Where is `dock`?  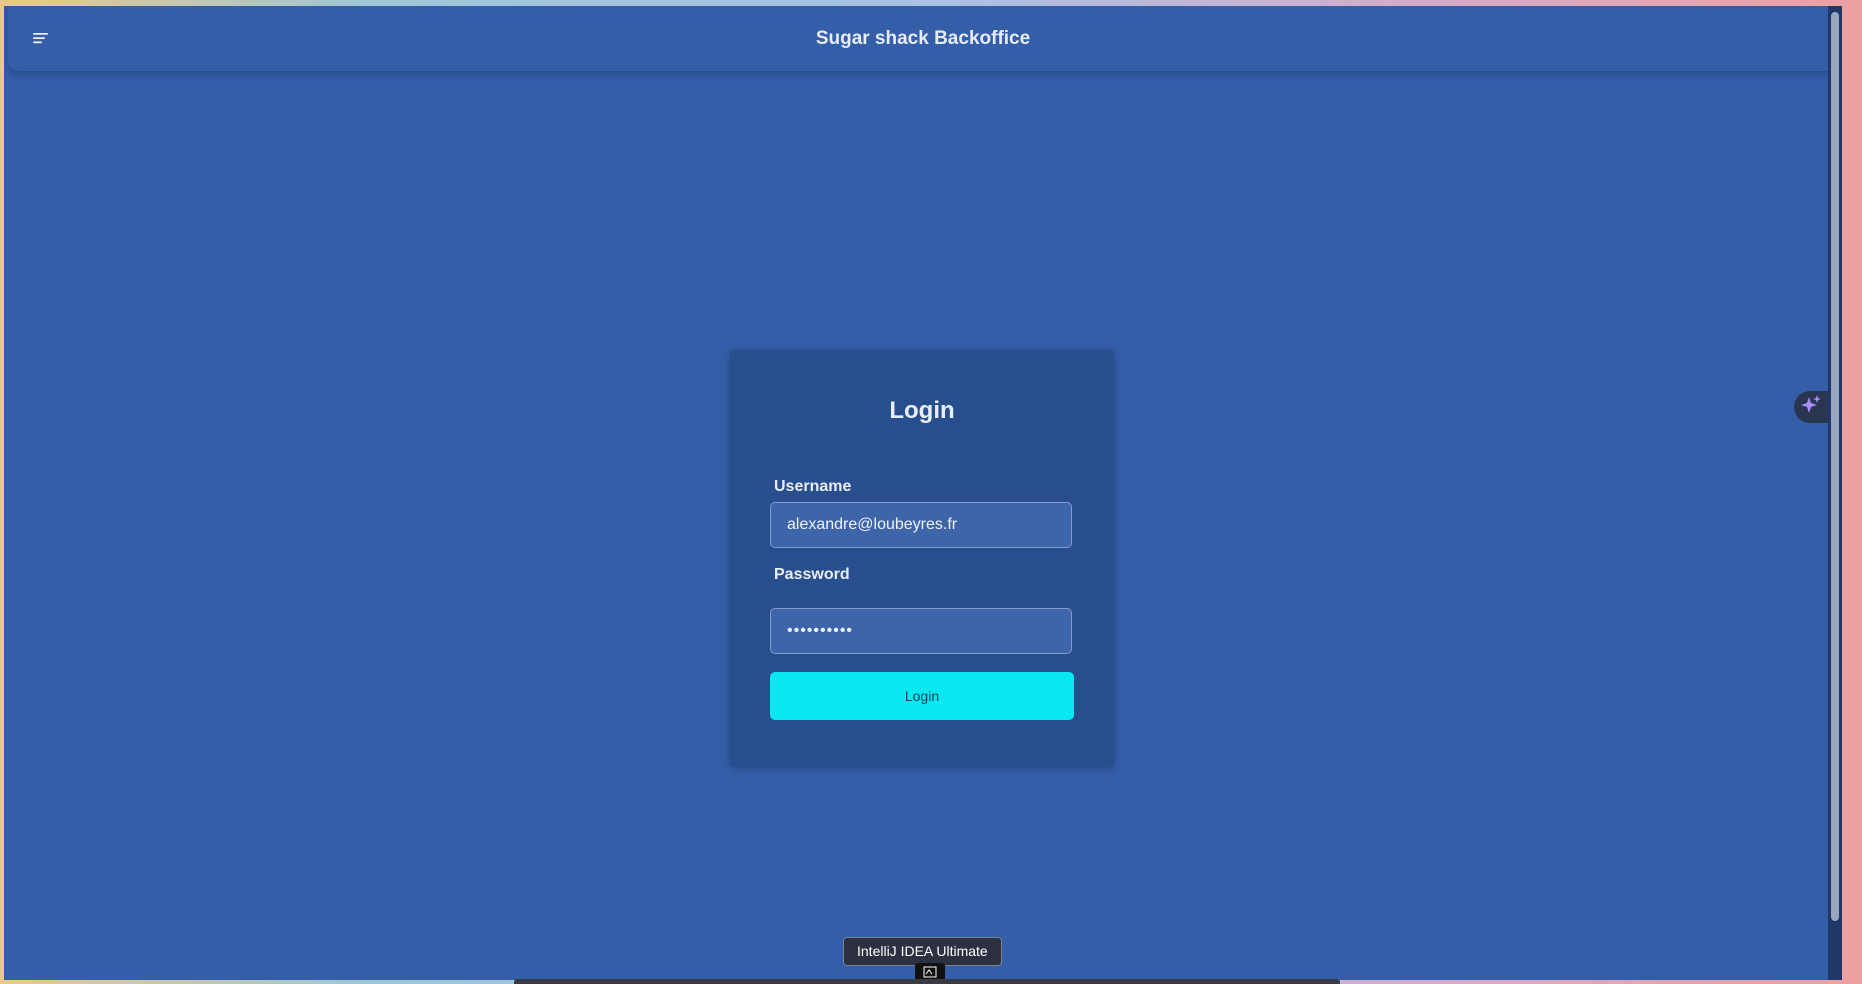 dock is located at coordinates (927, 981).